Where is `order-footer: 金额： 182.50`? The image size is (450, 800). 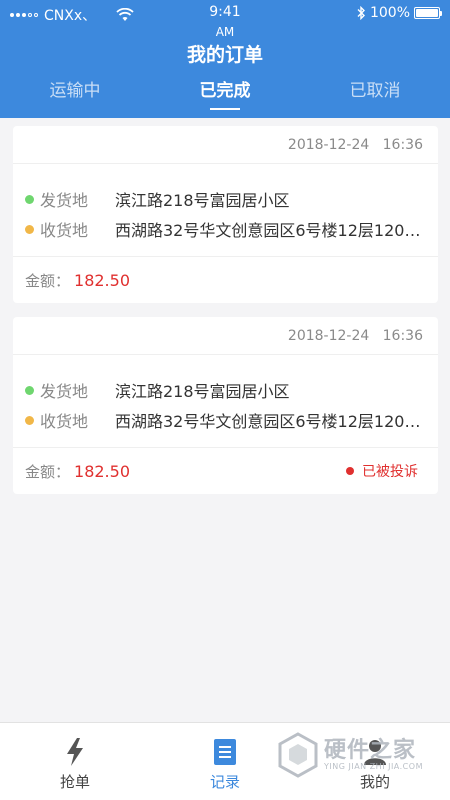
order-footer: 金额： 182.50 is located at coordinates (225, 280).